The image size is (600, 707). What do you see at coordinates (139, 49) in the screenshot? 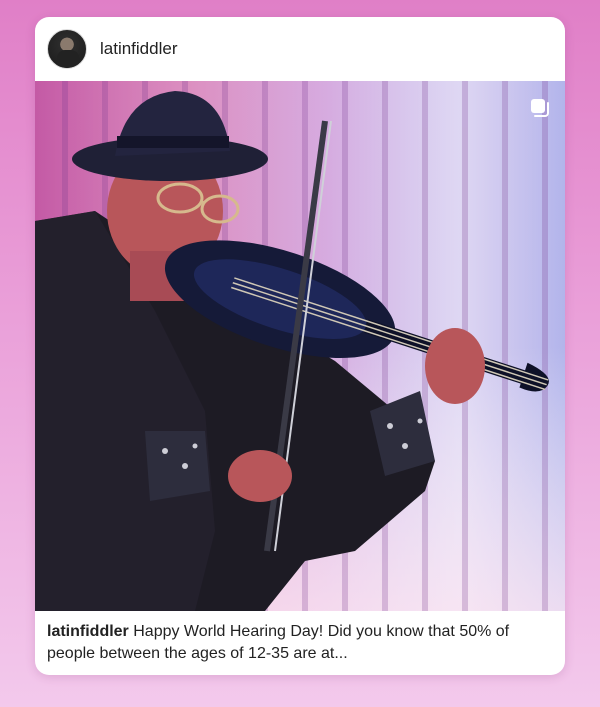
I see `username: latinfiddler` at bounding box center [139, 49].